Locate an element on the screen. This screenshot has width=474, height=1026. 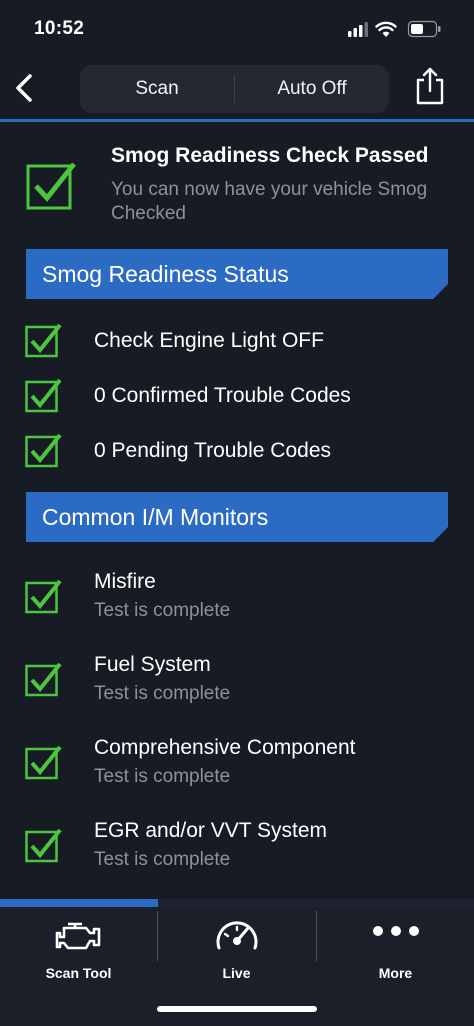
scan-mode-segmented-control: Scan Auto Off is located at coordinates (234, 89).